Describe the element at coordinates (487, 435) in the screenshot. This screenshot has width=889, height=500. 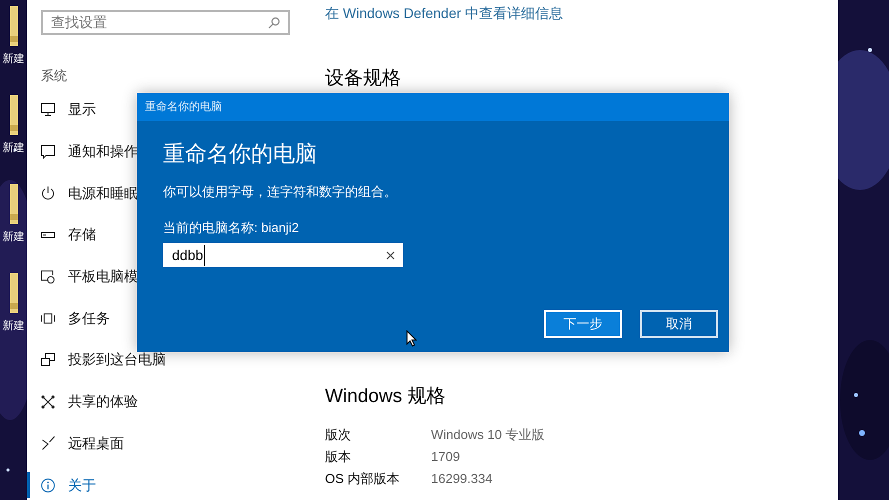
I see `spec-value: Windows 10 专业版` at that location.